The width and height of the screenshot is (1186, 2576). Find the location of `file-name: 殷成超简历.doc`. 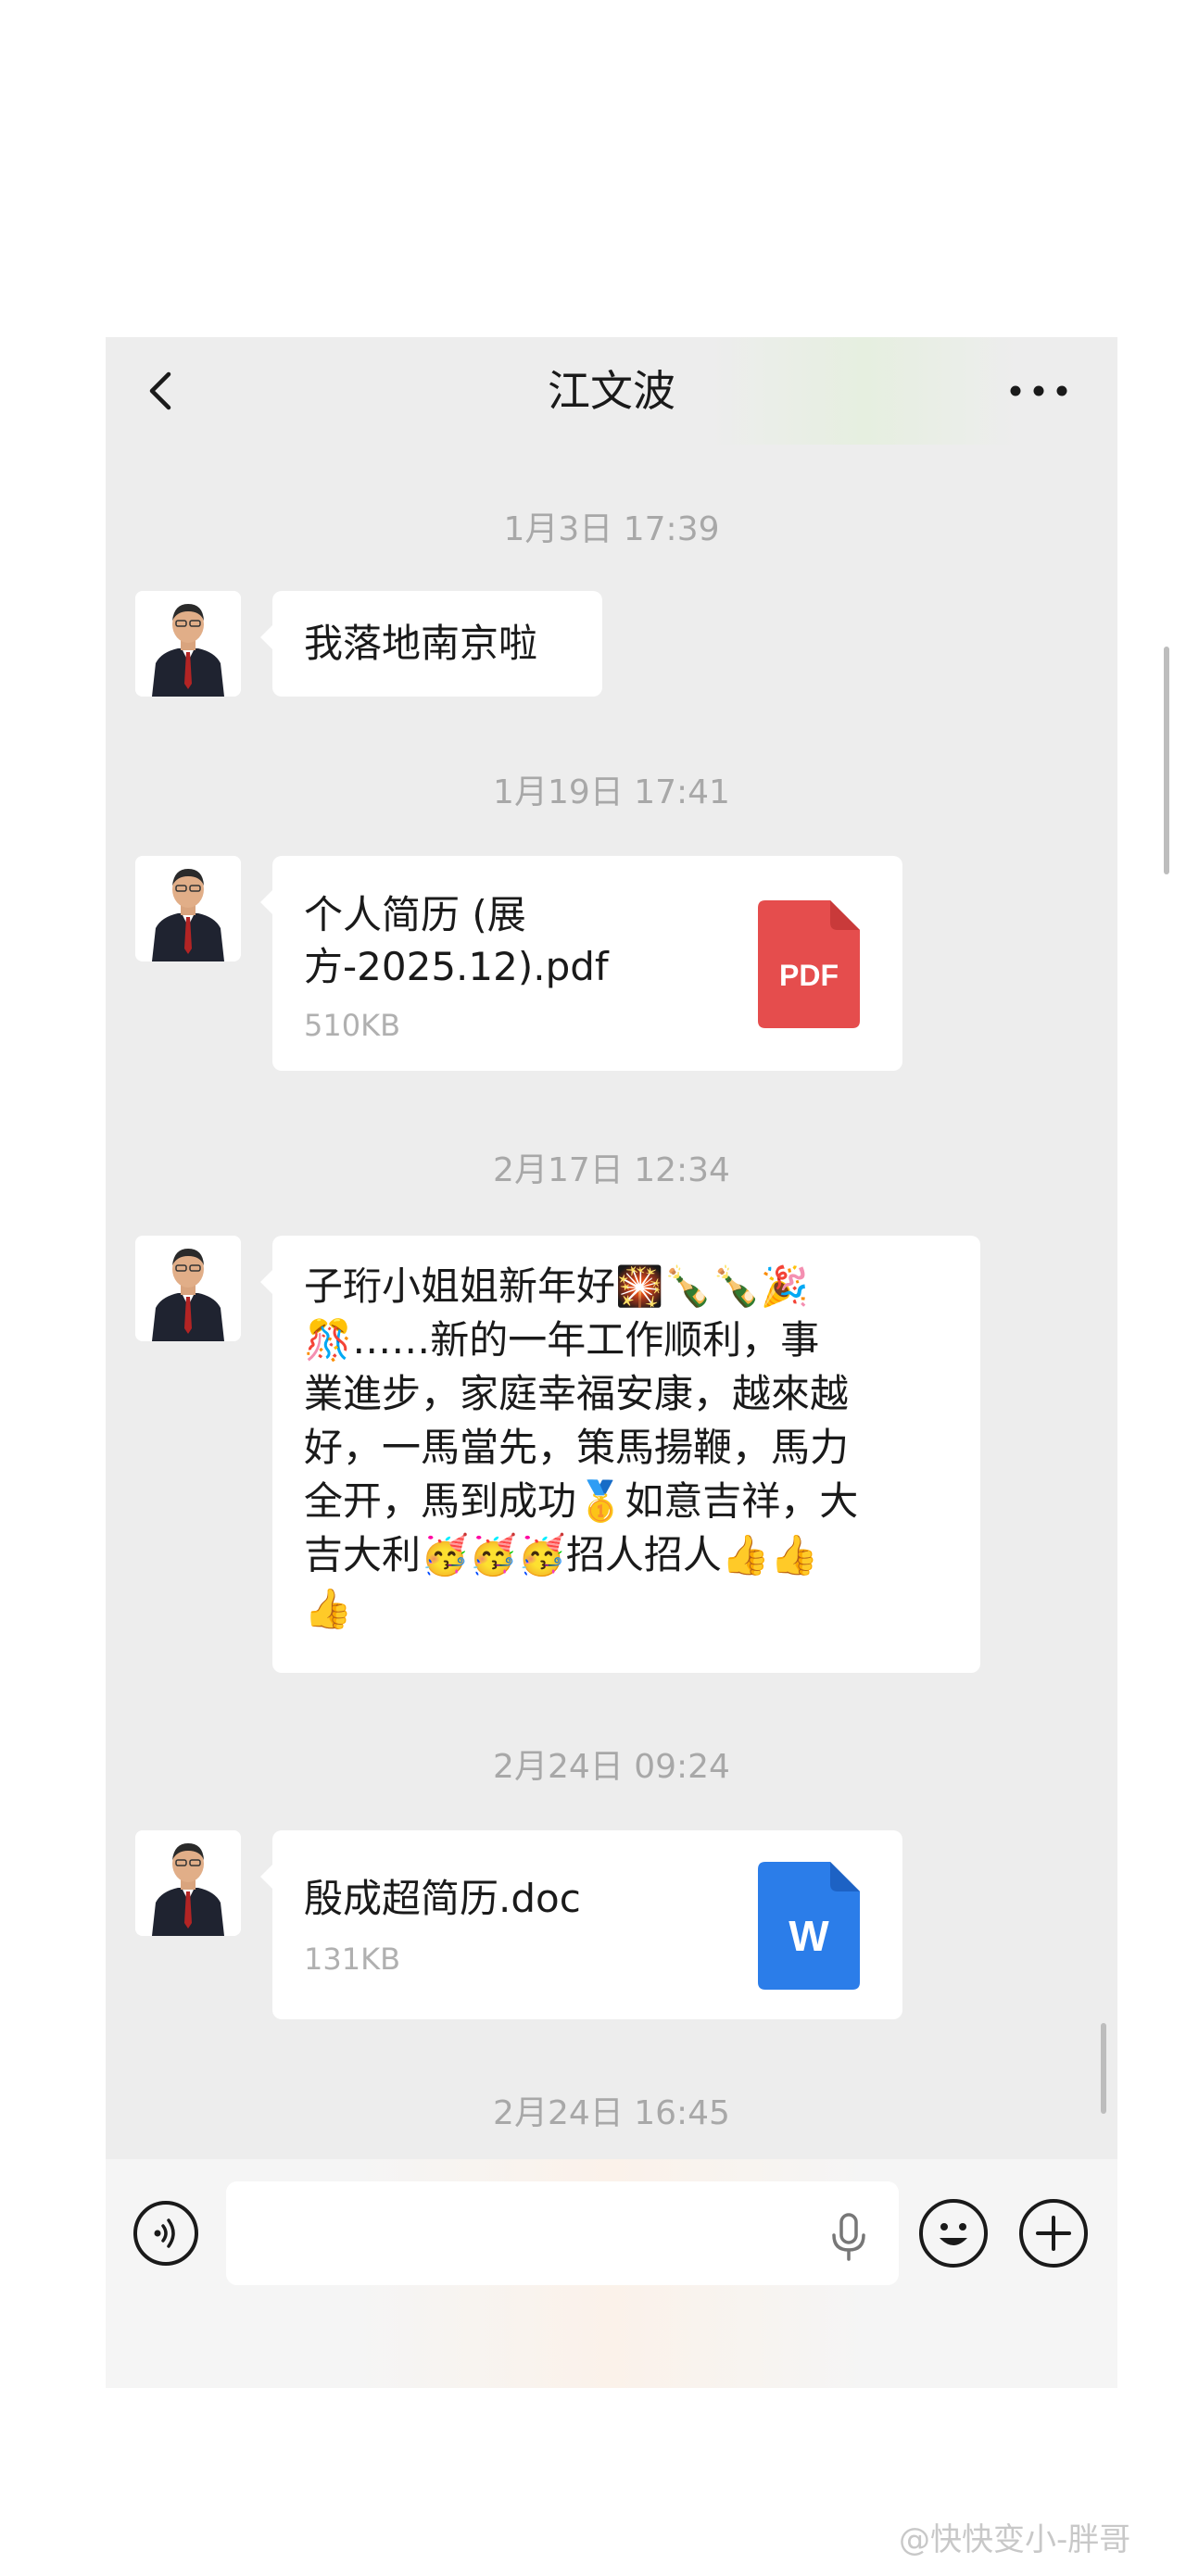

file-name: 殷成超简历.doc is located at coordinates (442, 1898).